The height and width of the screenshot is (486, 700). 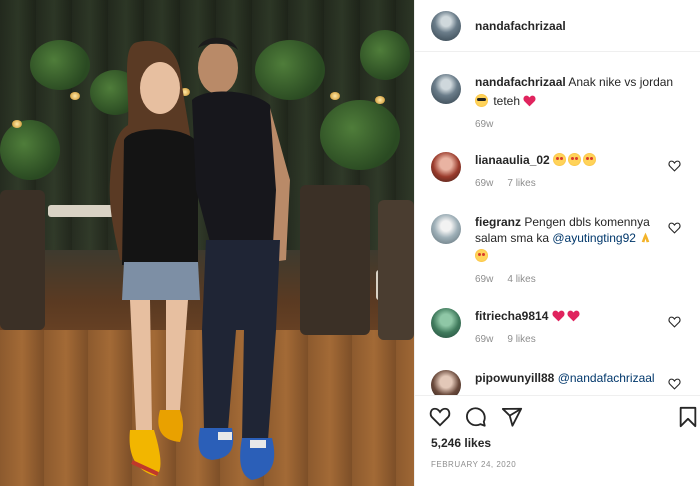 What do you see at coordinates (440, 417) in the screenshot?
I see `like-heart-icon` at bounding box center [440, 417].